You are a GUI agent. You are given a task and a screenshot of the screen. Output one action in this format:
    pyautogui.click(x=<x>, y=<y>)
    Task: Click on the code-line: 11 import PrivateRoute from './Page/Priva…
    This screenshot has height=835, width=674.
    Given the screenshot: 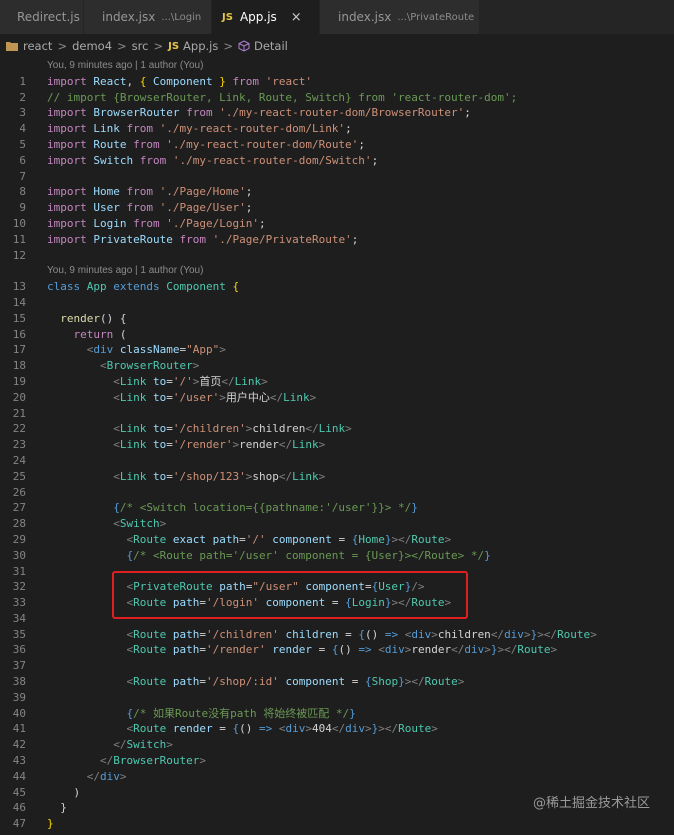 What is the action you would take?
    pyautogui.click(x=337, y=240)
    